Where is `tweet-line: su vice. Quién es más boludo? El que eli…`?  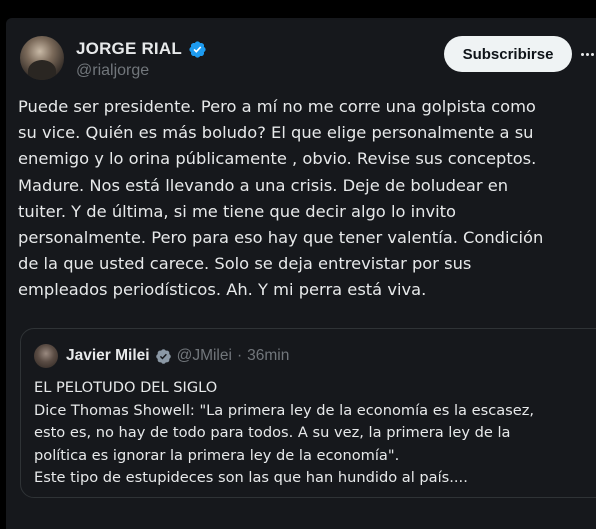 tweet-line: su vice. Quién es más boludo? El que eli… is located at coordinates (276, 133).